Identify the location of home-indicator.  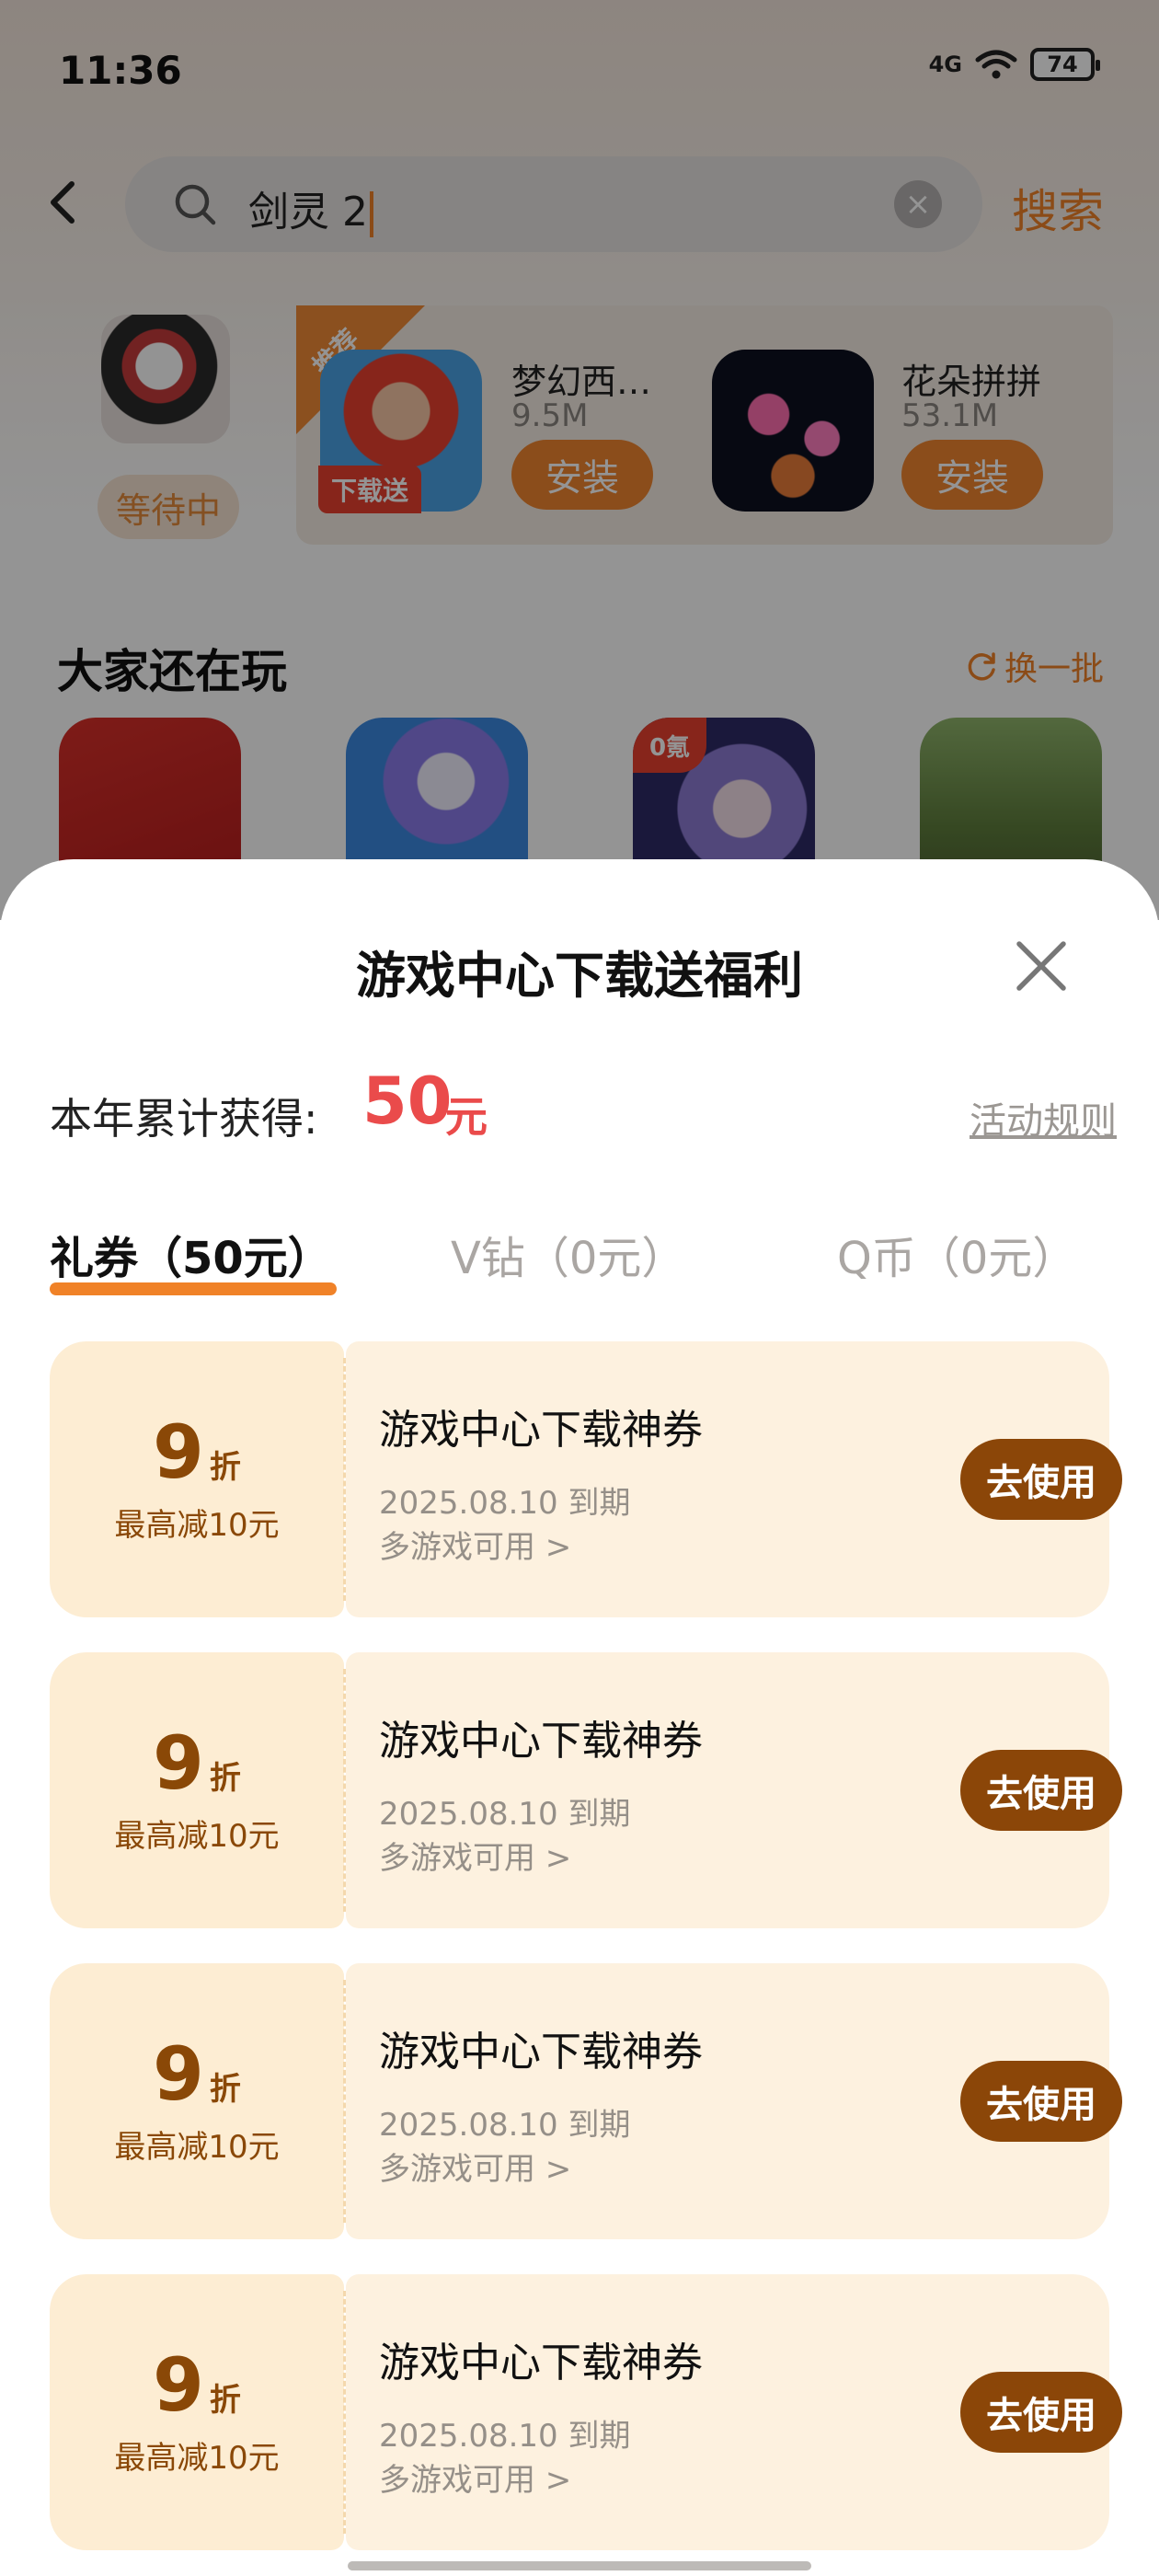
(579, 2565).